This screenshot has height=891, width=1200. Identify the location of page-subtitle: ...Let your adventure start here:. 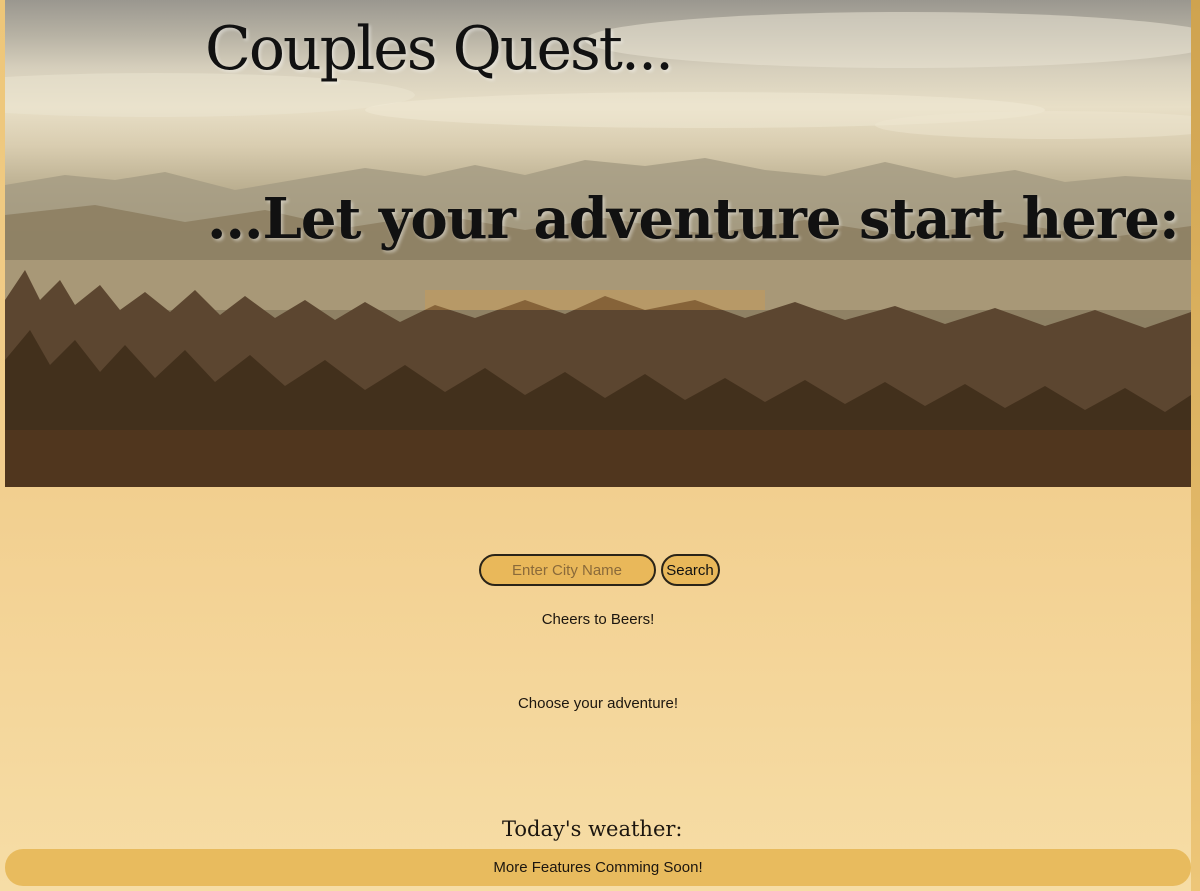
(693, 219).